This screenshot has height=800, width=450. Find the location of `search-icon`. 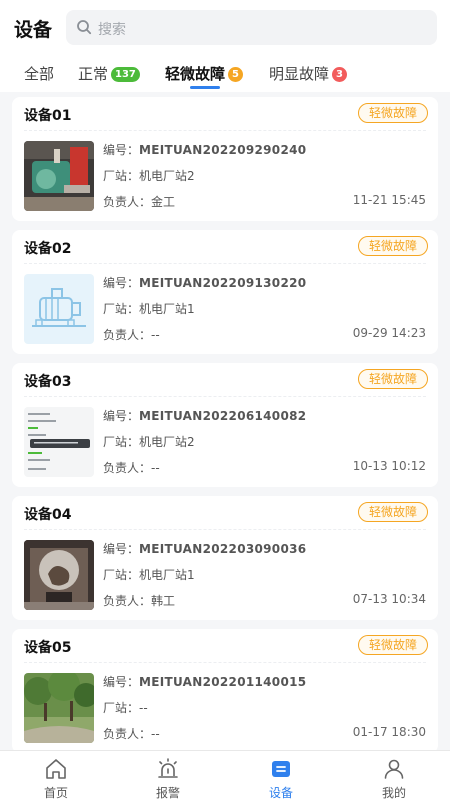

search-icon is located at coordinates (84, 27).